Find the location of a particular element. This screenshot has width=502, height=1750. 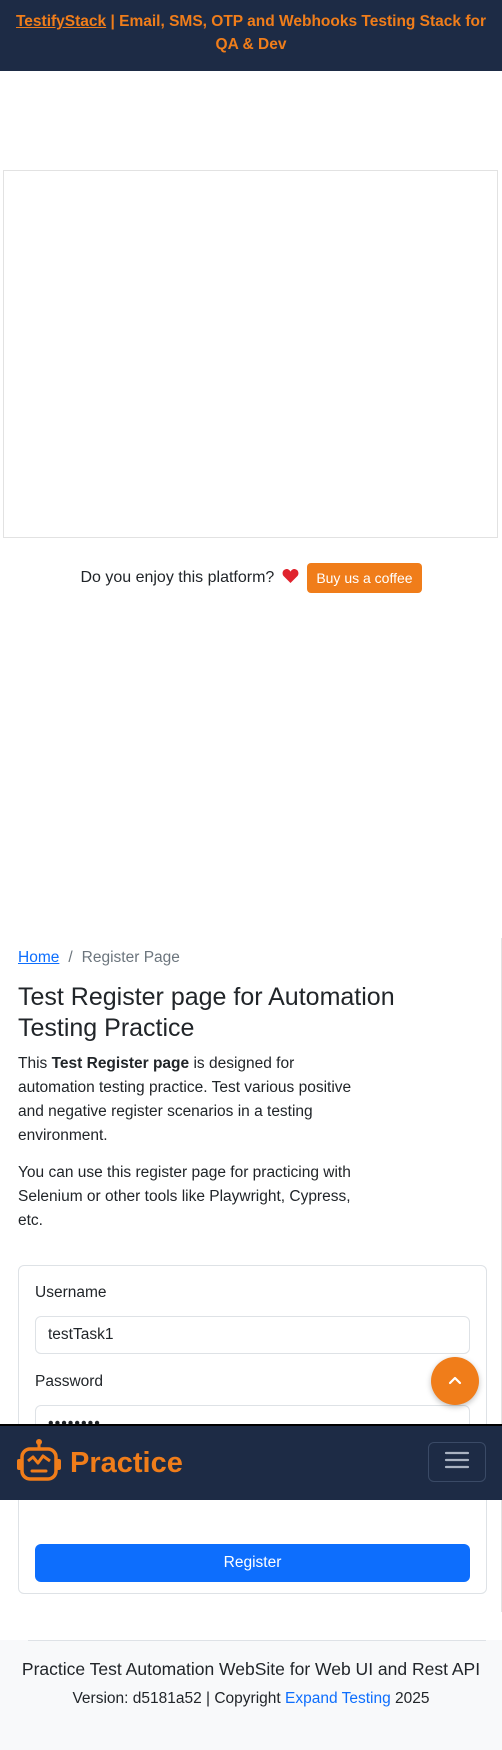

heart-icon is located at coordinates (290, 578).